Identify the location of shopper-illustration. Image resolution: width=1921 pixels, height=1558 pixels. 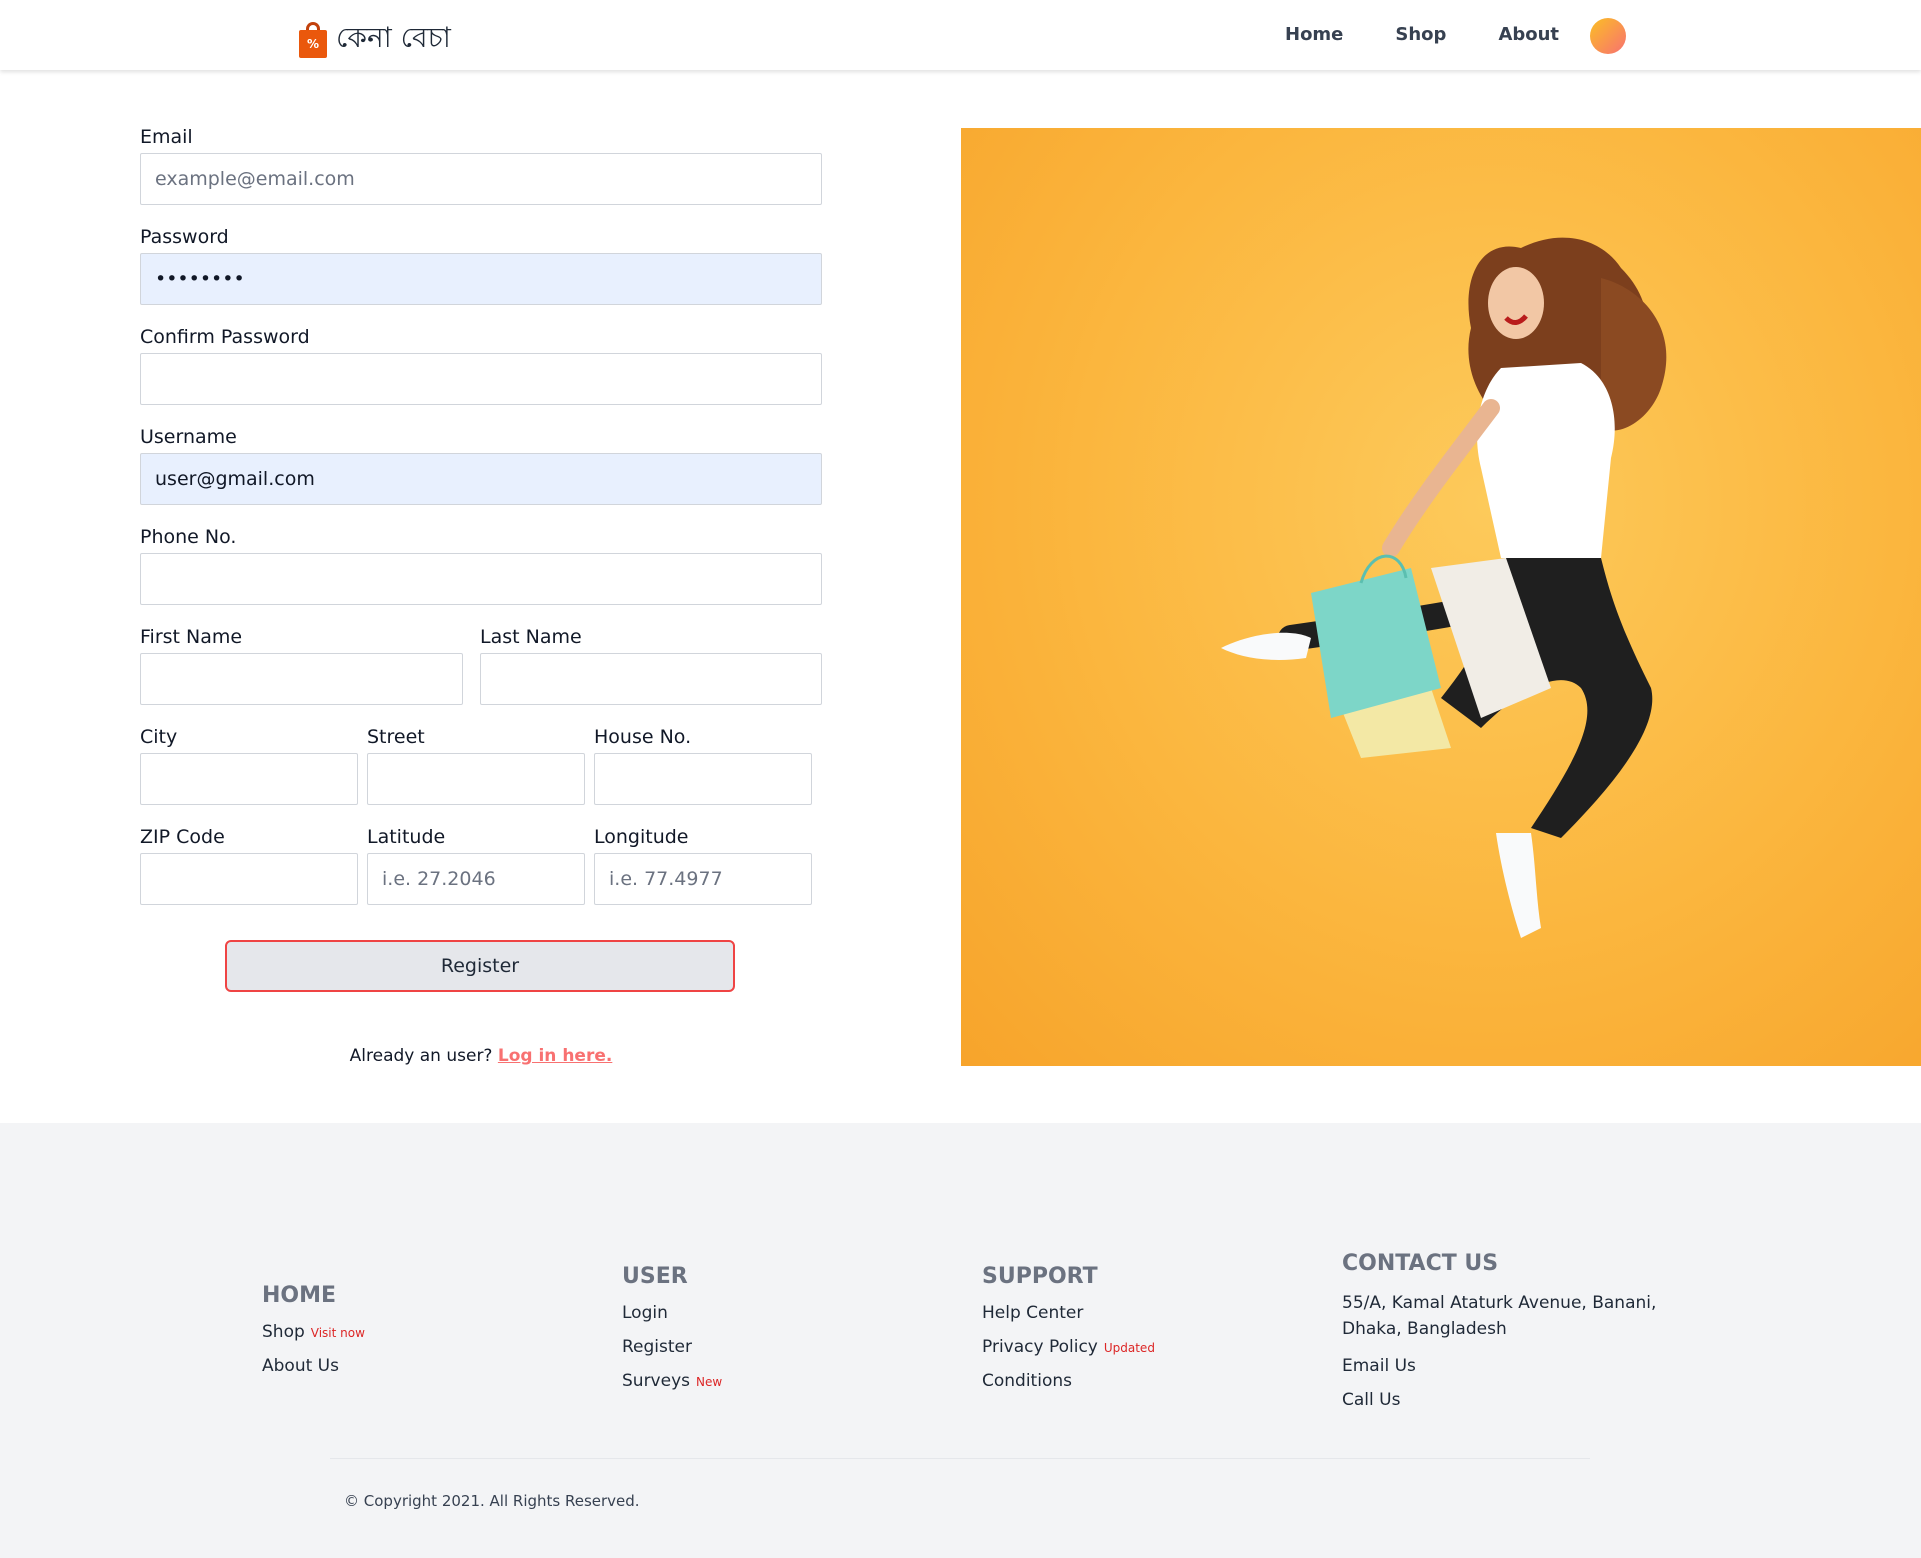
(1444, 587).